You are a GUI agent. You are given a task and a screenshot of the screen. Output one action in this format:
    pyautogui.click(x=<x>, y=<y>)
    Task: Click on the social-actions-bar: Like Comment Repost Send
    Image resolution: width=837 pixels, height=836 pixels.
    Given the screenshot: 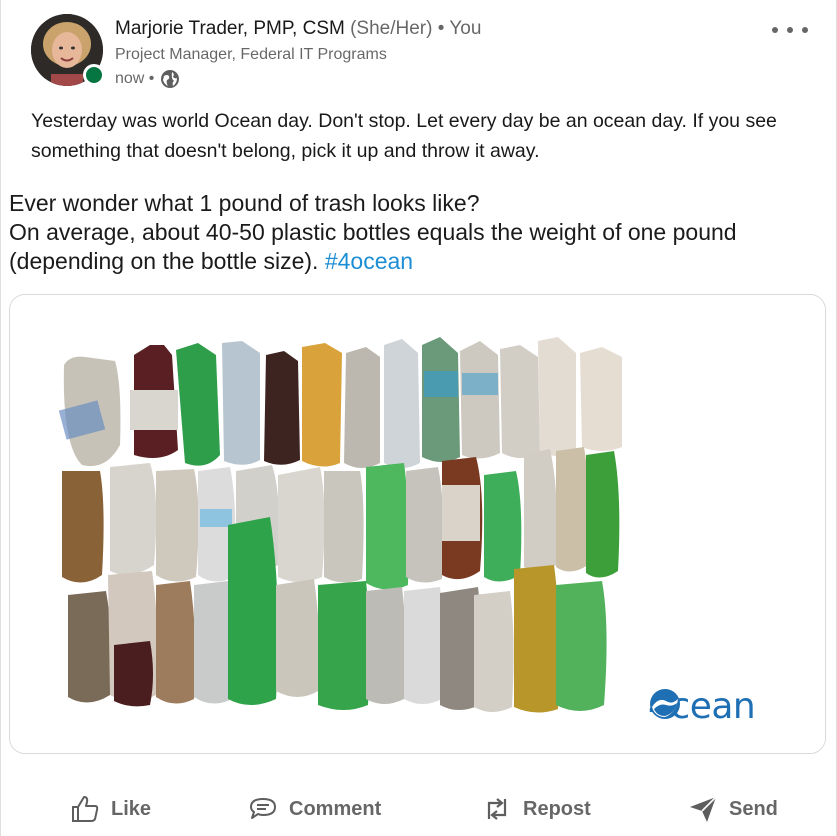 What is the action you would take?
    pyautogui.click(x=419, y=809)
    